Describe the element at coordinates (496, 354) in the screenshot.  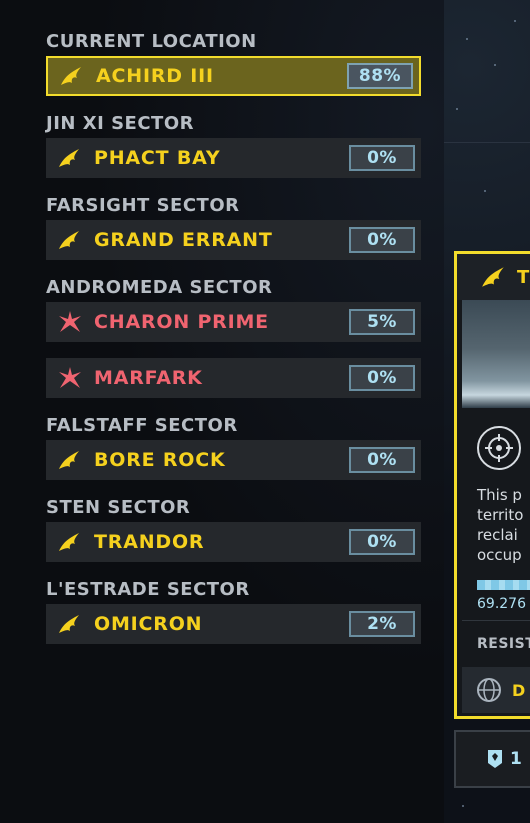
I see `planet-image` at that location.